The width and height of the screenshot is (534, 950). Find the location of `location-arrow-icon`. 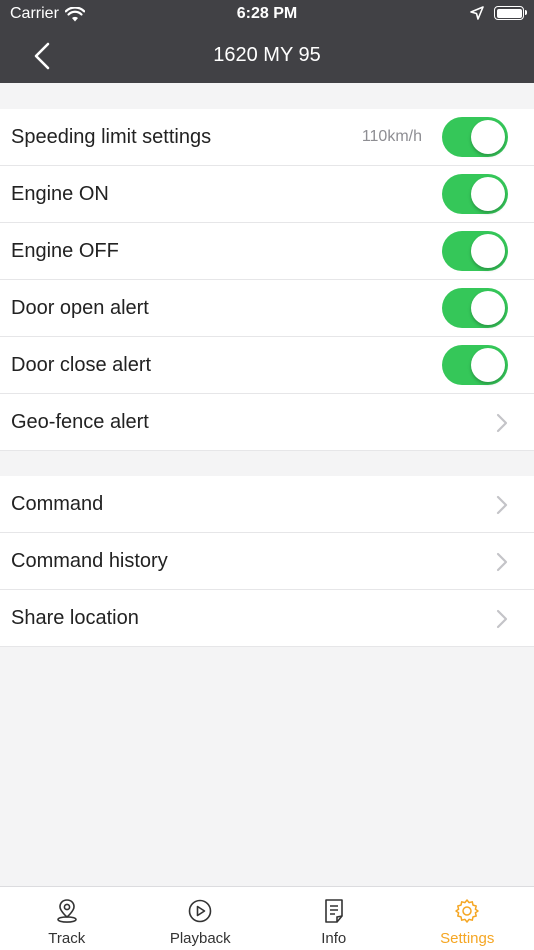

location-arrow-icon is located at coordinates (477, 13).